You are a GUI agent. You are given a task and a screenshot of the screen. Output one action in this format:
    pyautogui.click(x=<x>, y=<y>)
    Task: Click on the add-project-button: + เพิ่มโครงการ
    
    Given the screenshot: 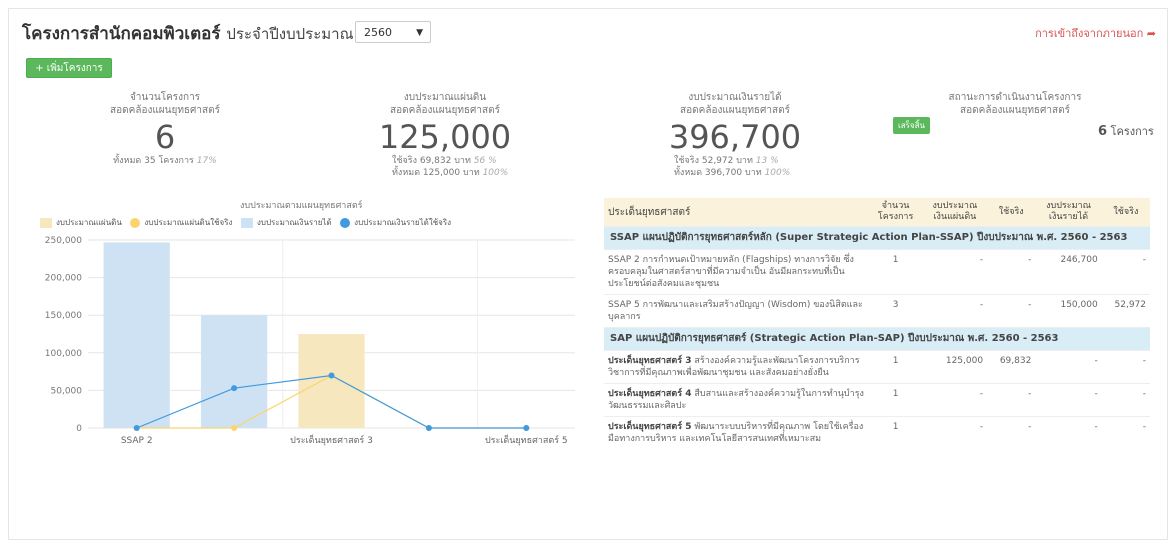 What is the action you would take?
    pyautogui.click(x=69, y=68)
    